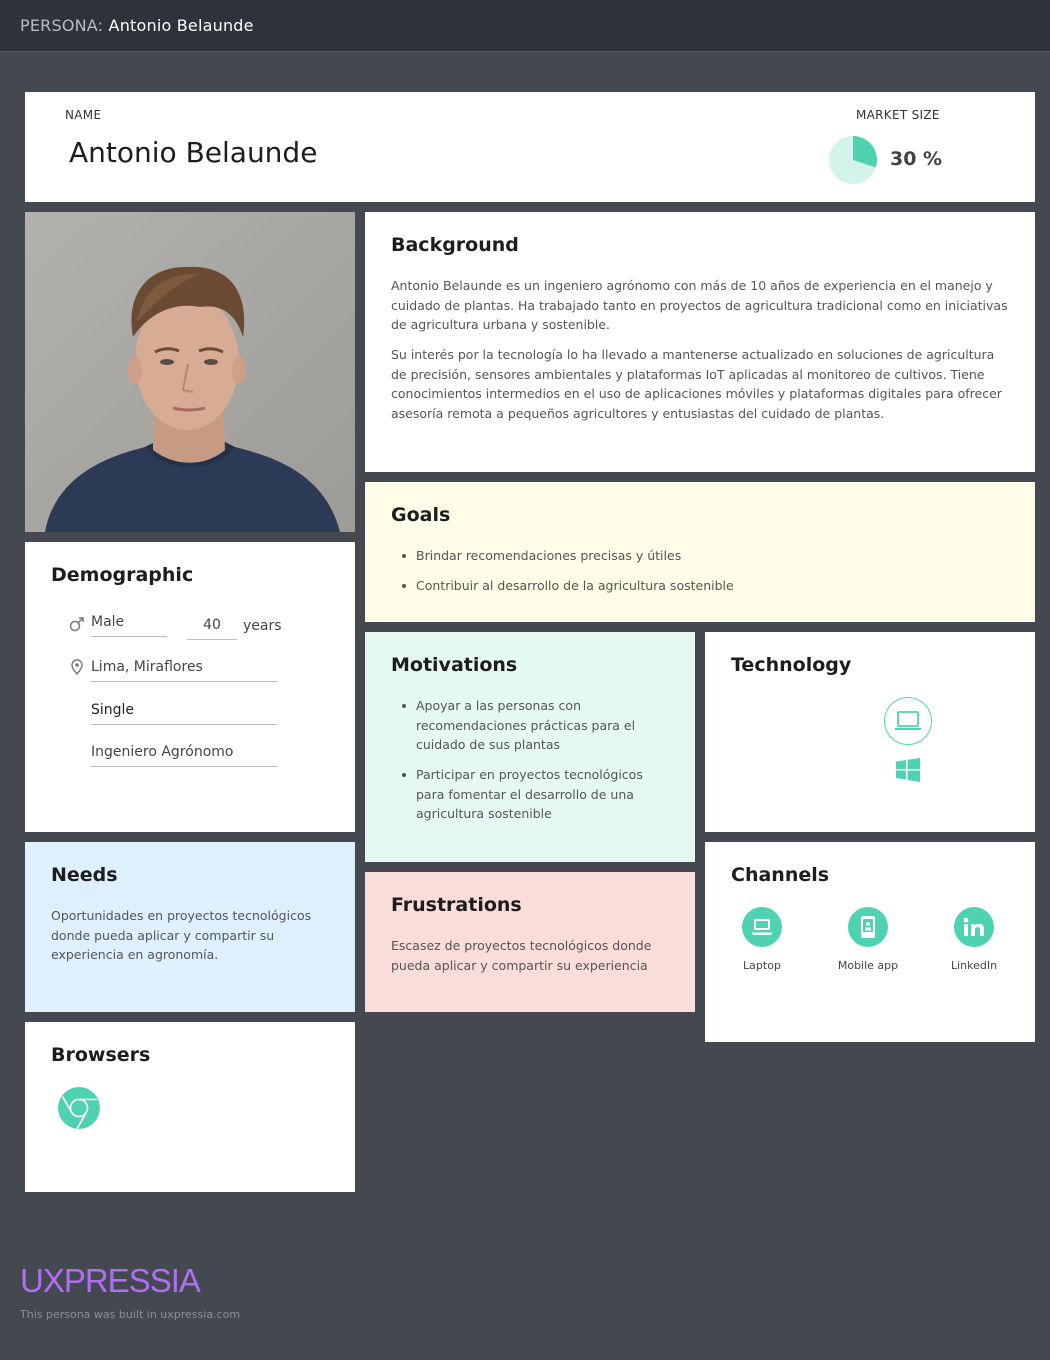  What do you see at coordinates (77, 667) in the screenshot?
I see `location-pin-icon` at bounding box center [77, 667].